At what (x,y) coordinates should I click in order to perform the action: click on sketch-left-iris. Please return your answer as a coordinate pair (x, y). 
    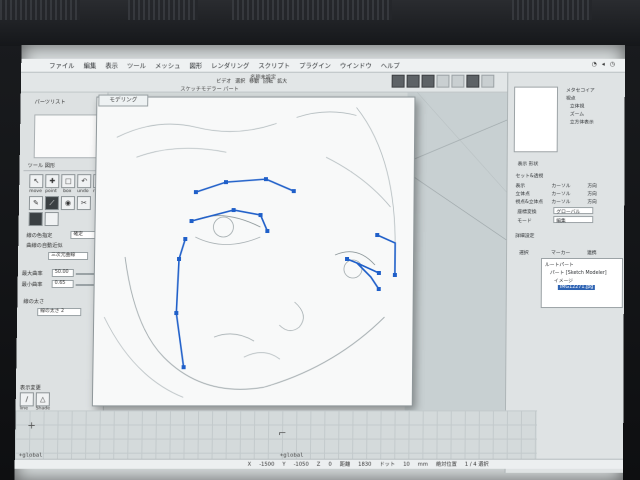
    Looking at the image, I should click on (223, 227).